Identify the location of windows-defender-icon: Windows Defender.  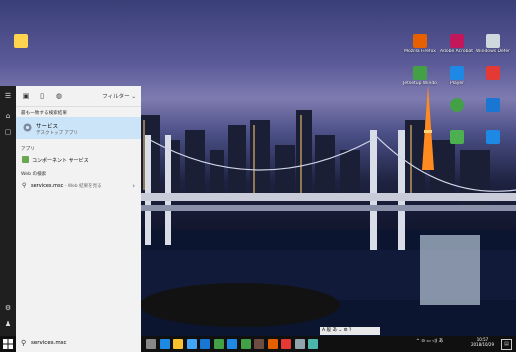
(493, 44).